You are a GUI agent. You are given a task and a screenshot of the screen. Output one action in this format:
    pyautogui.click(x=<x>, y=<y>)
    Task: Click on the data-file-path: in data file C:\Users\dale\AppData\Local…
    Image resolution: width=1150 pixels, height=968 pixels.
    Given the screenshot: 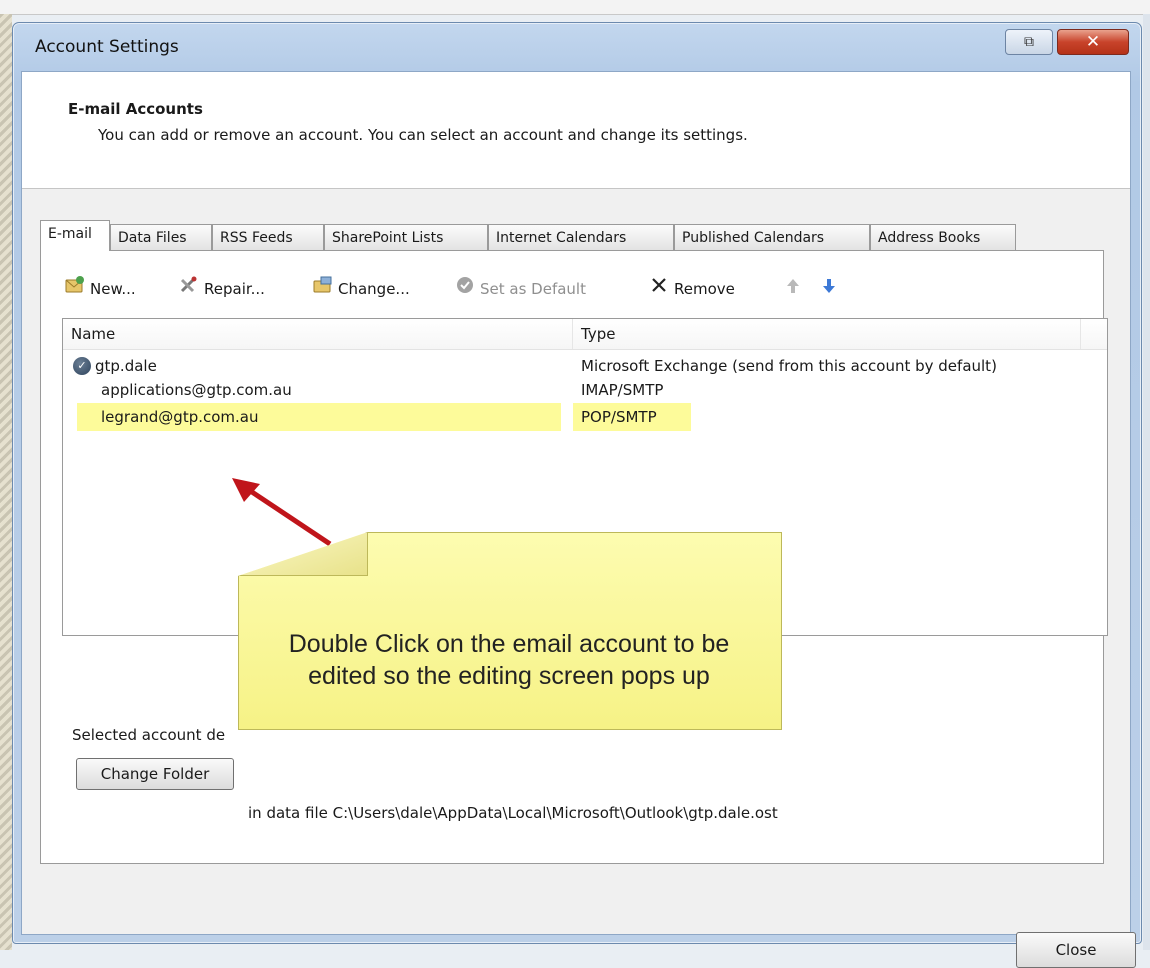 What is the action you would take?
    pyautogui.click(x=513, y=813)
    